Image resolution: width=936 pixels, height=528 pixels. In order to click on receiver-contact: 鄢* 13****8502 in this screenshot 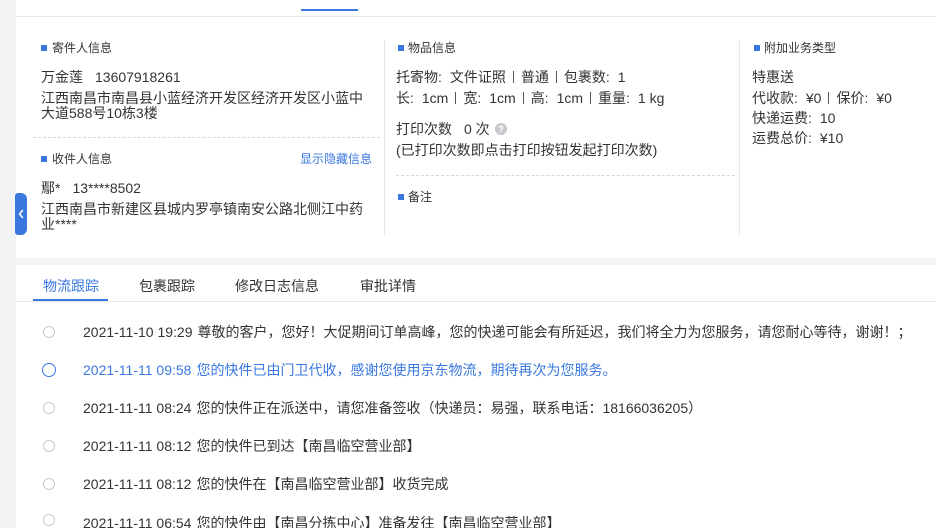, I will do `click(91, 188)`.